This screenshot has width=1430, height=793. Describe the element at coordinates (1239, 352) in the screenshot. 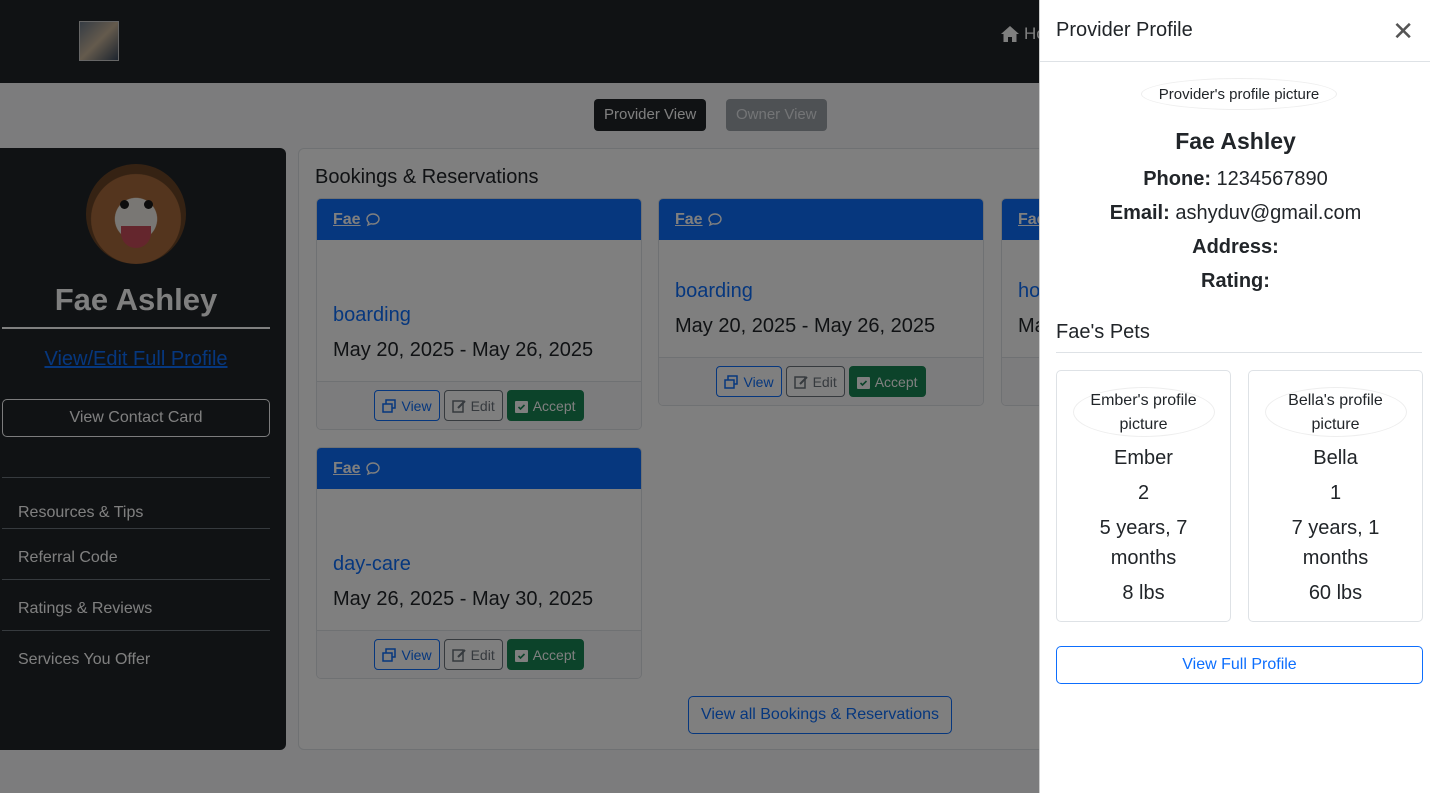

I see `divider` at that location.